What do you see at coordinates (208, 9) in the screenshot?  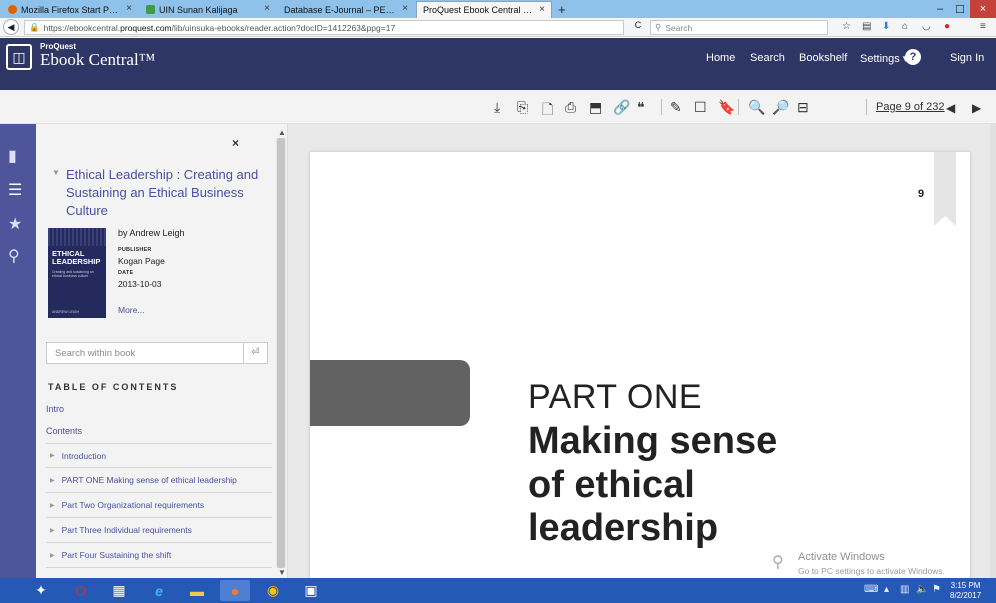 I see `tab-uin-sunan-kalijaga: UIN Sunan Kalijaga ×` at bounding box center [208, 9].